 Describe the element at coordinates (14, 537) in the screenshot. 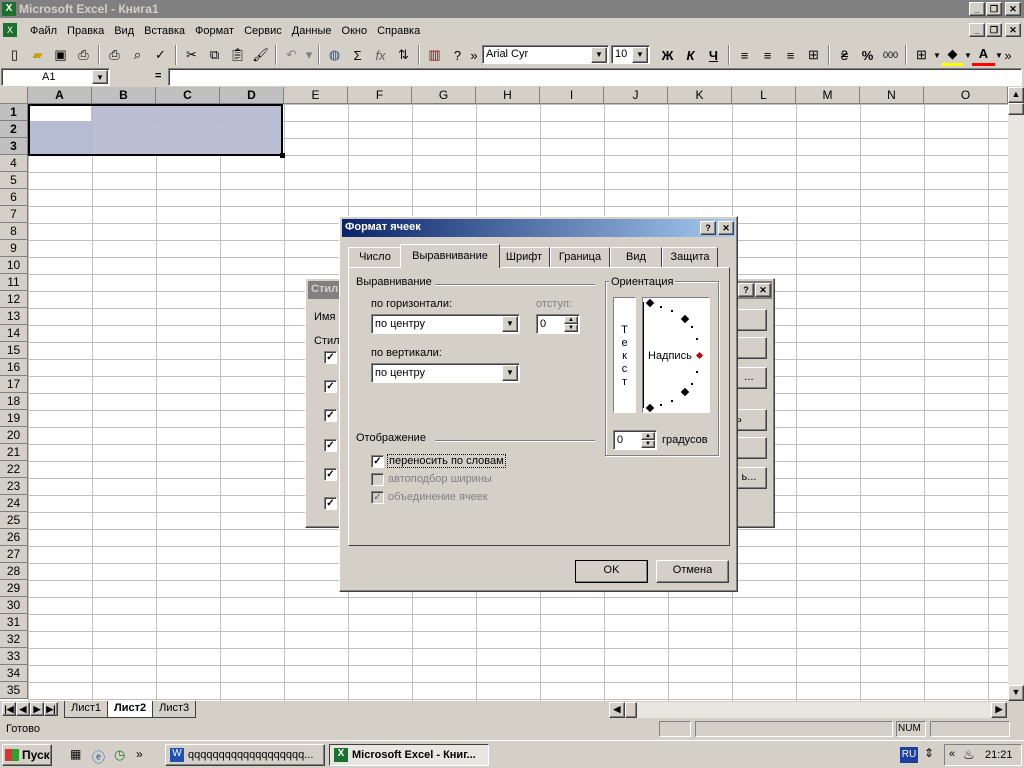

I see `row-header: 26` at that location.